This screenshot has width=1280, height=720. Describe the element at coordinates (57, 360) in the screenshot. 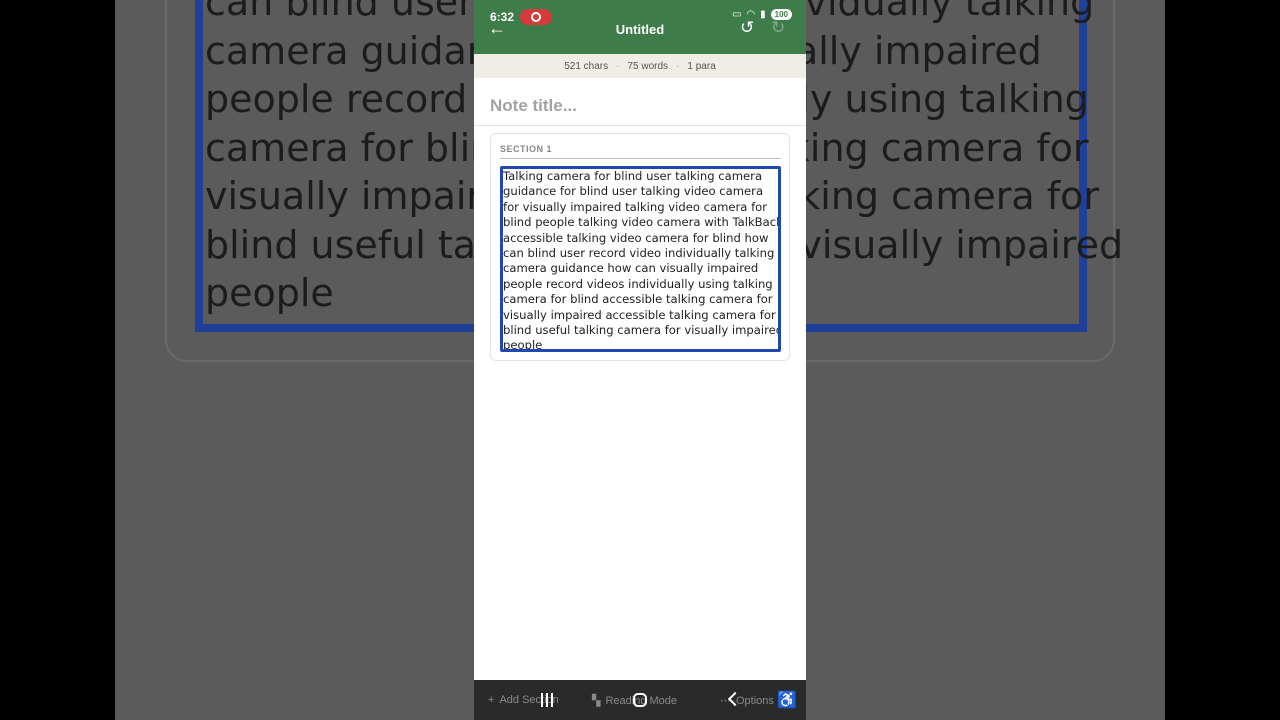

I see `backdrop-border-left` at that location.